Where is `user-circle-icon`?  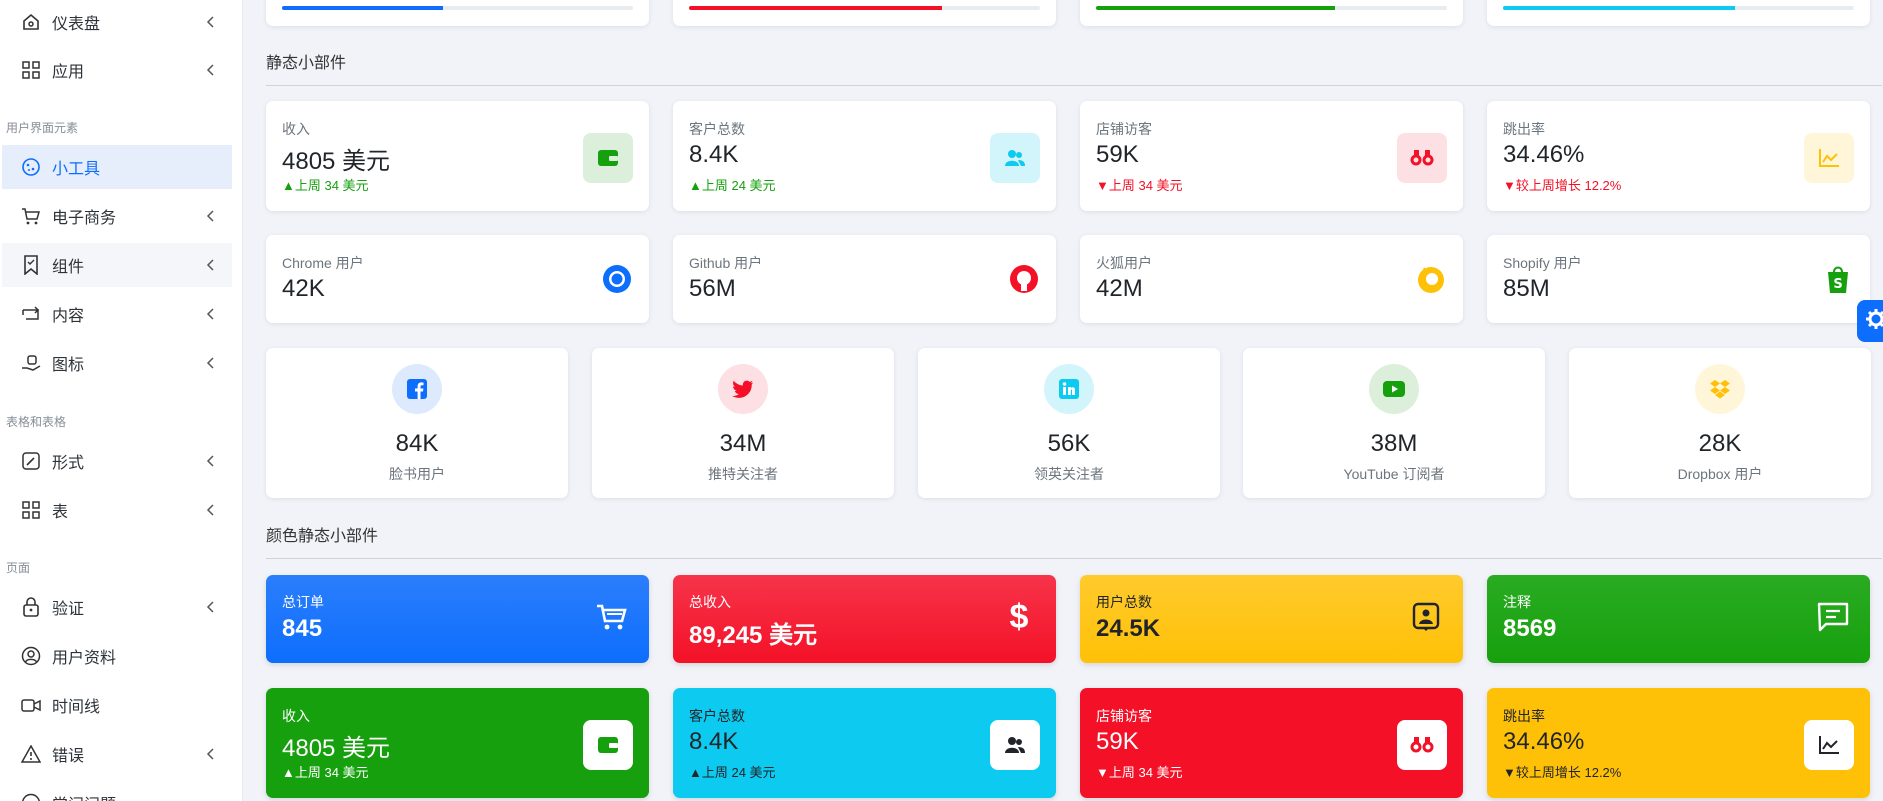
user-circle-icon is located at coordinates (31, 656).